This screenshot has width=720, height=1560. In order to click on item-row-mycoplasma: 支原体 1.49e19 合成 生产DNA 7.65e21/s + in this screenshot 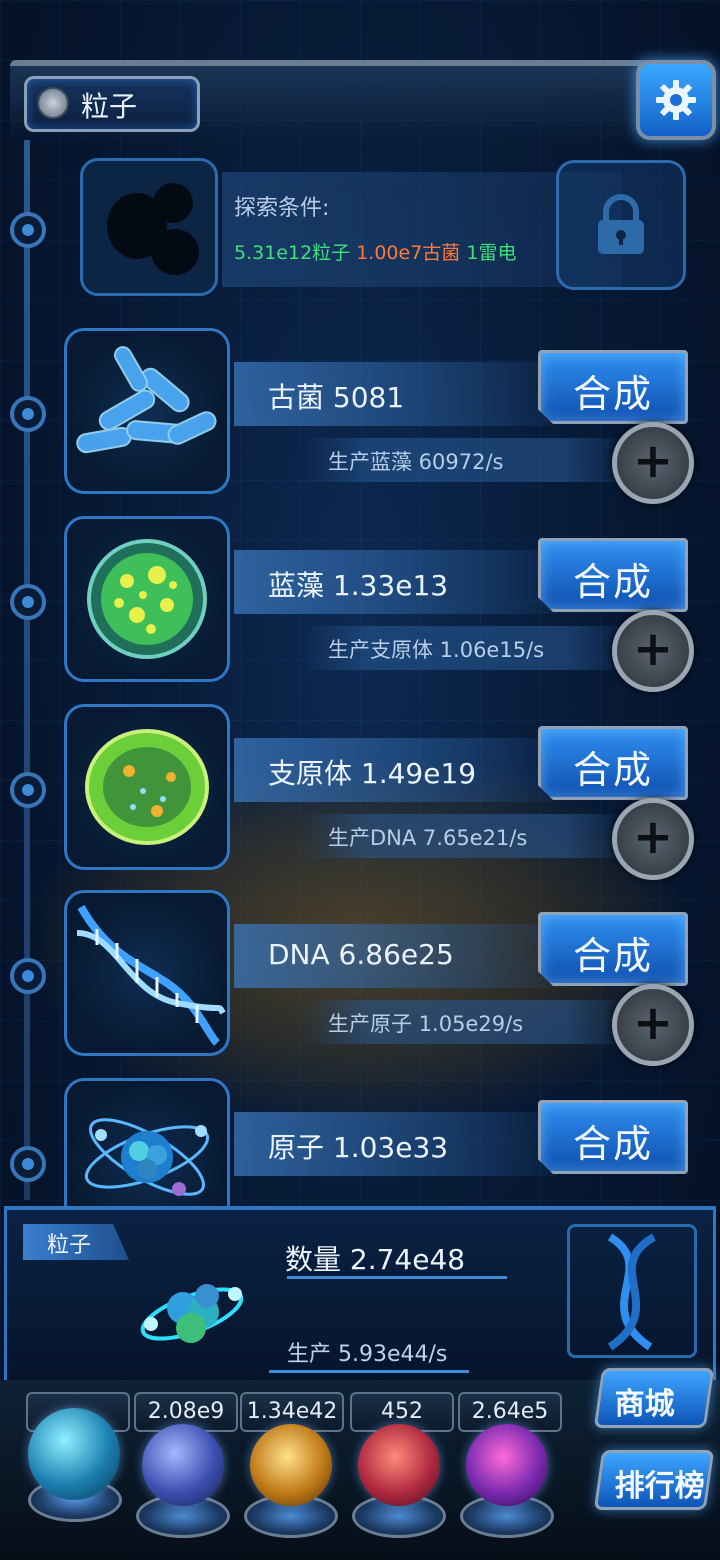, I will do `click(382, 792)`.